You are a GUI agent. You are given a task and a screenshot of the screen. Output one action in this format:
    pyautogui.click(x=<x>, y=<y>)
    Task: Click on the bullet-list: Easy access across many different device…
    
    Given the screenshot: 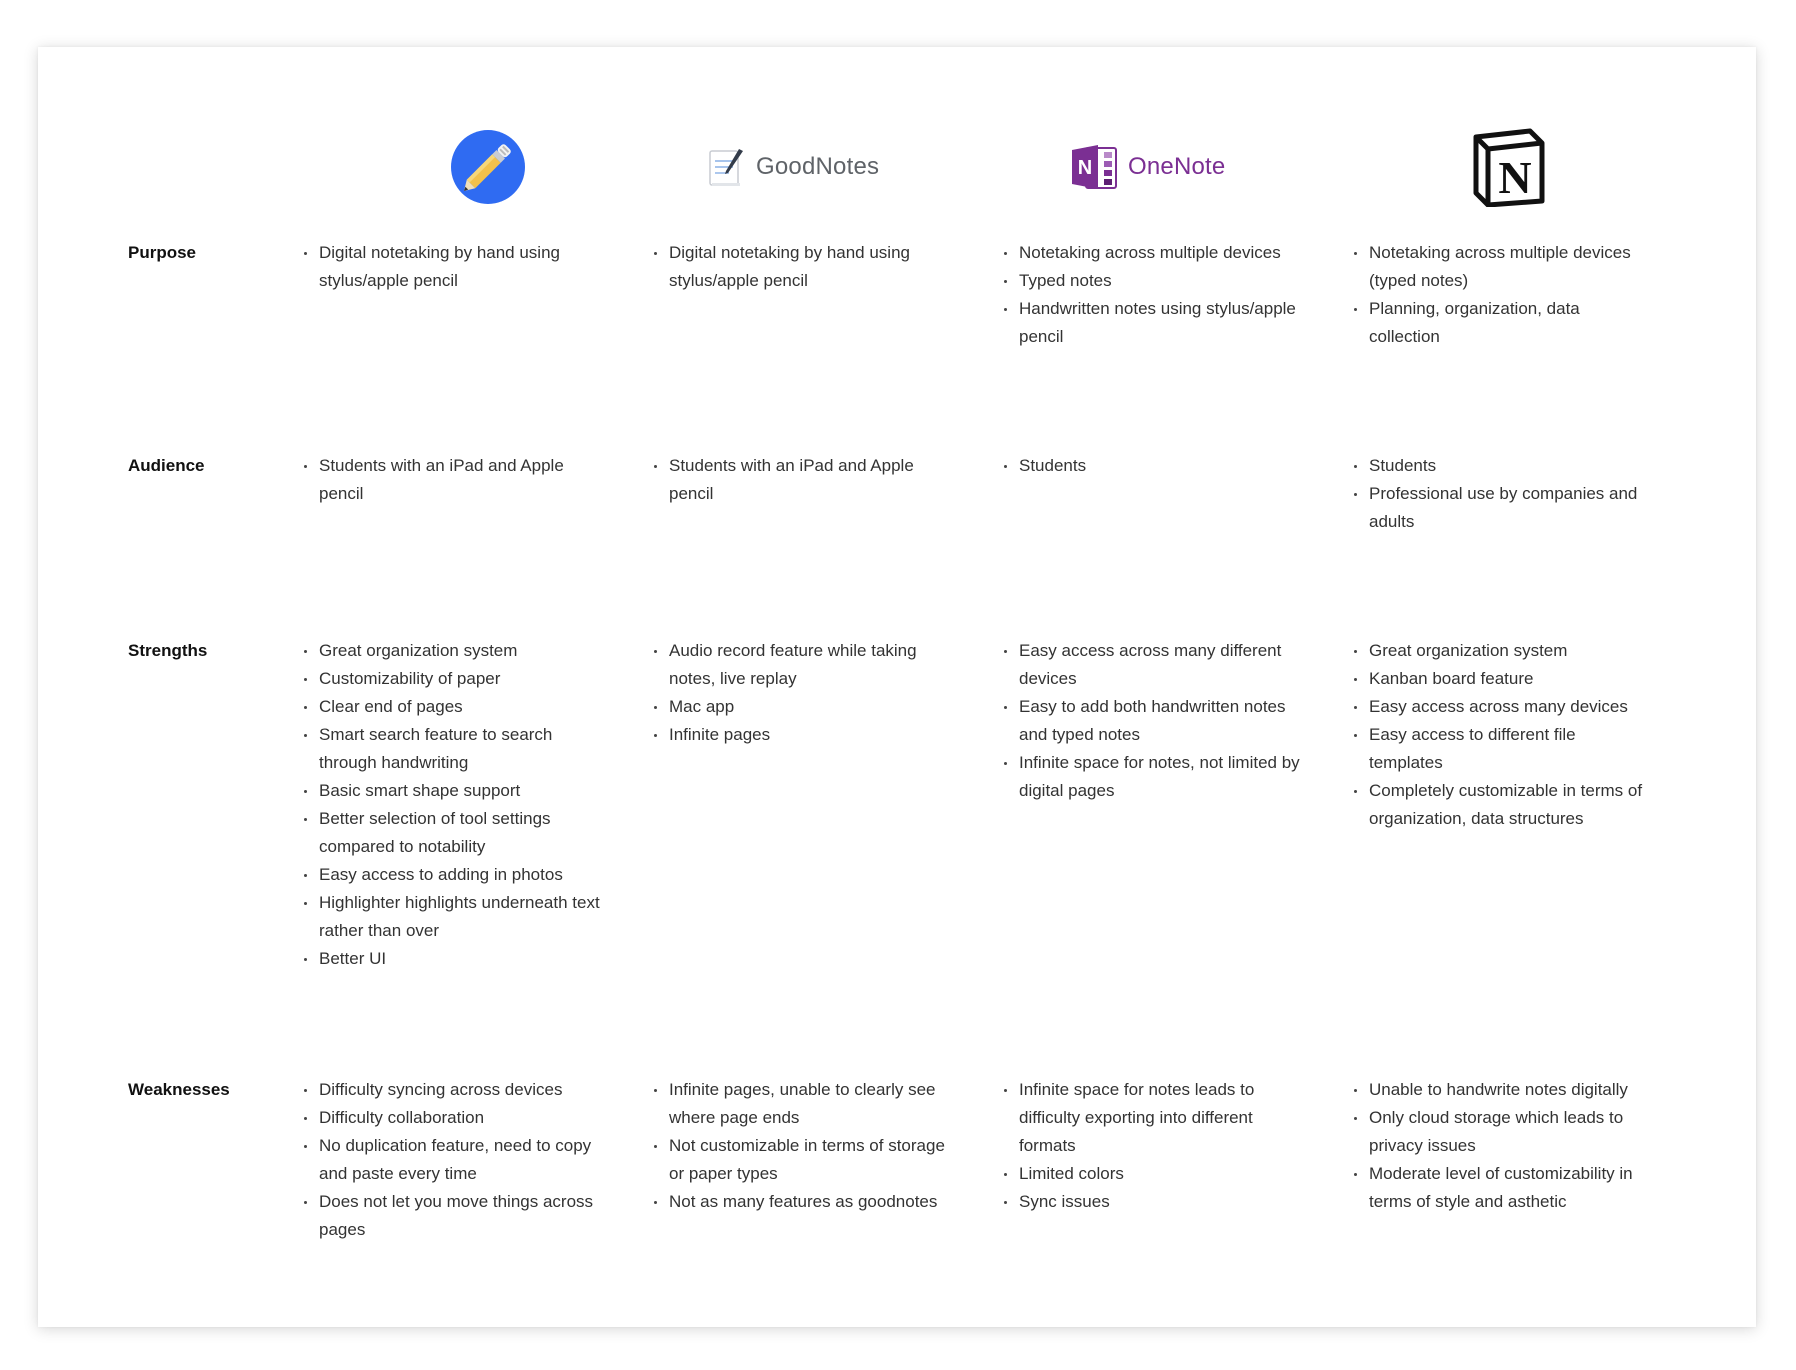 What is the action you would take?
    pyautogui.click(x=1153, y=721)
    